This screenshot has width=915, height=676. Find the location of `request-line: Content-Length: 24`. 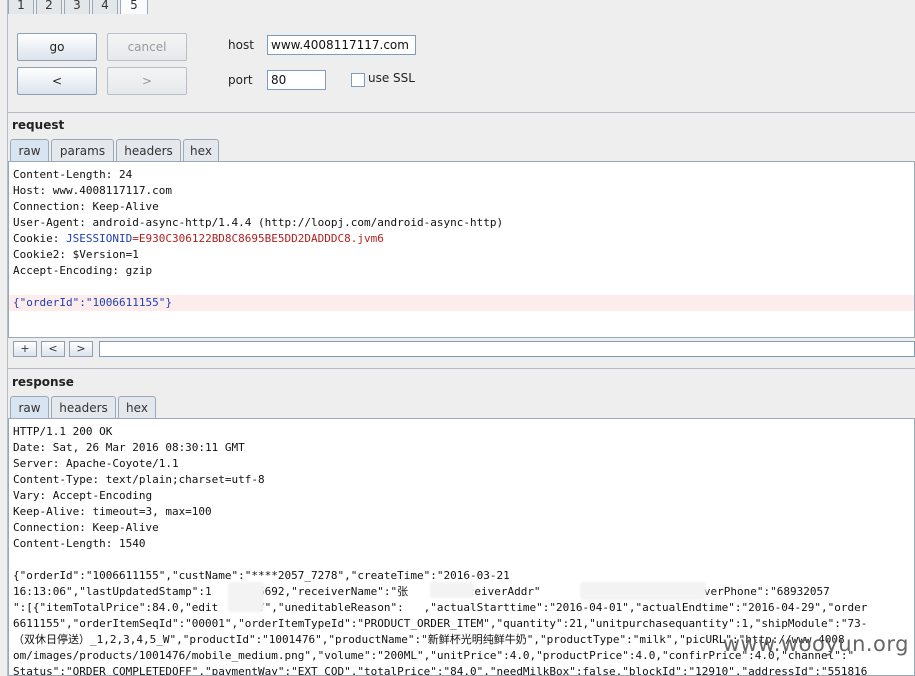

request-line: Content-Length: 24 is located at coordinates (73, 174).